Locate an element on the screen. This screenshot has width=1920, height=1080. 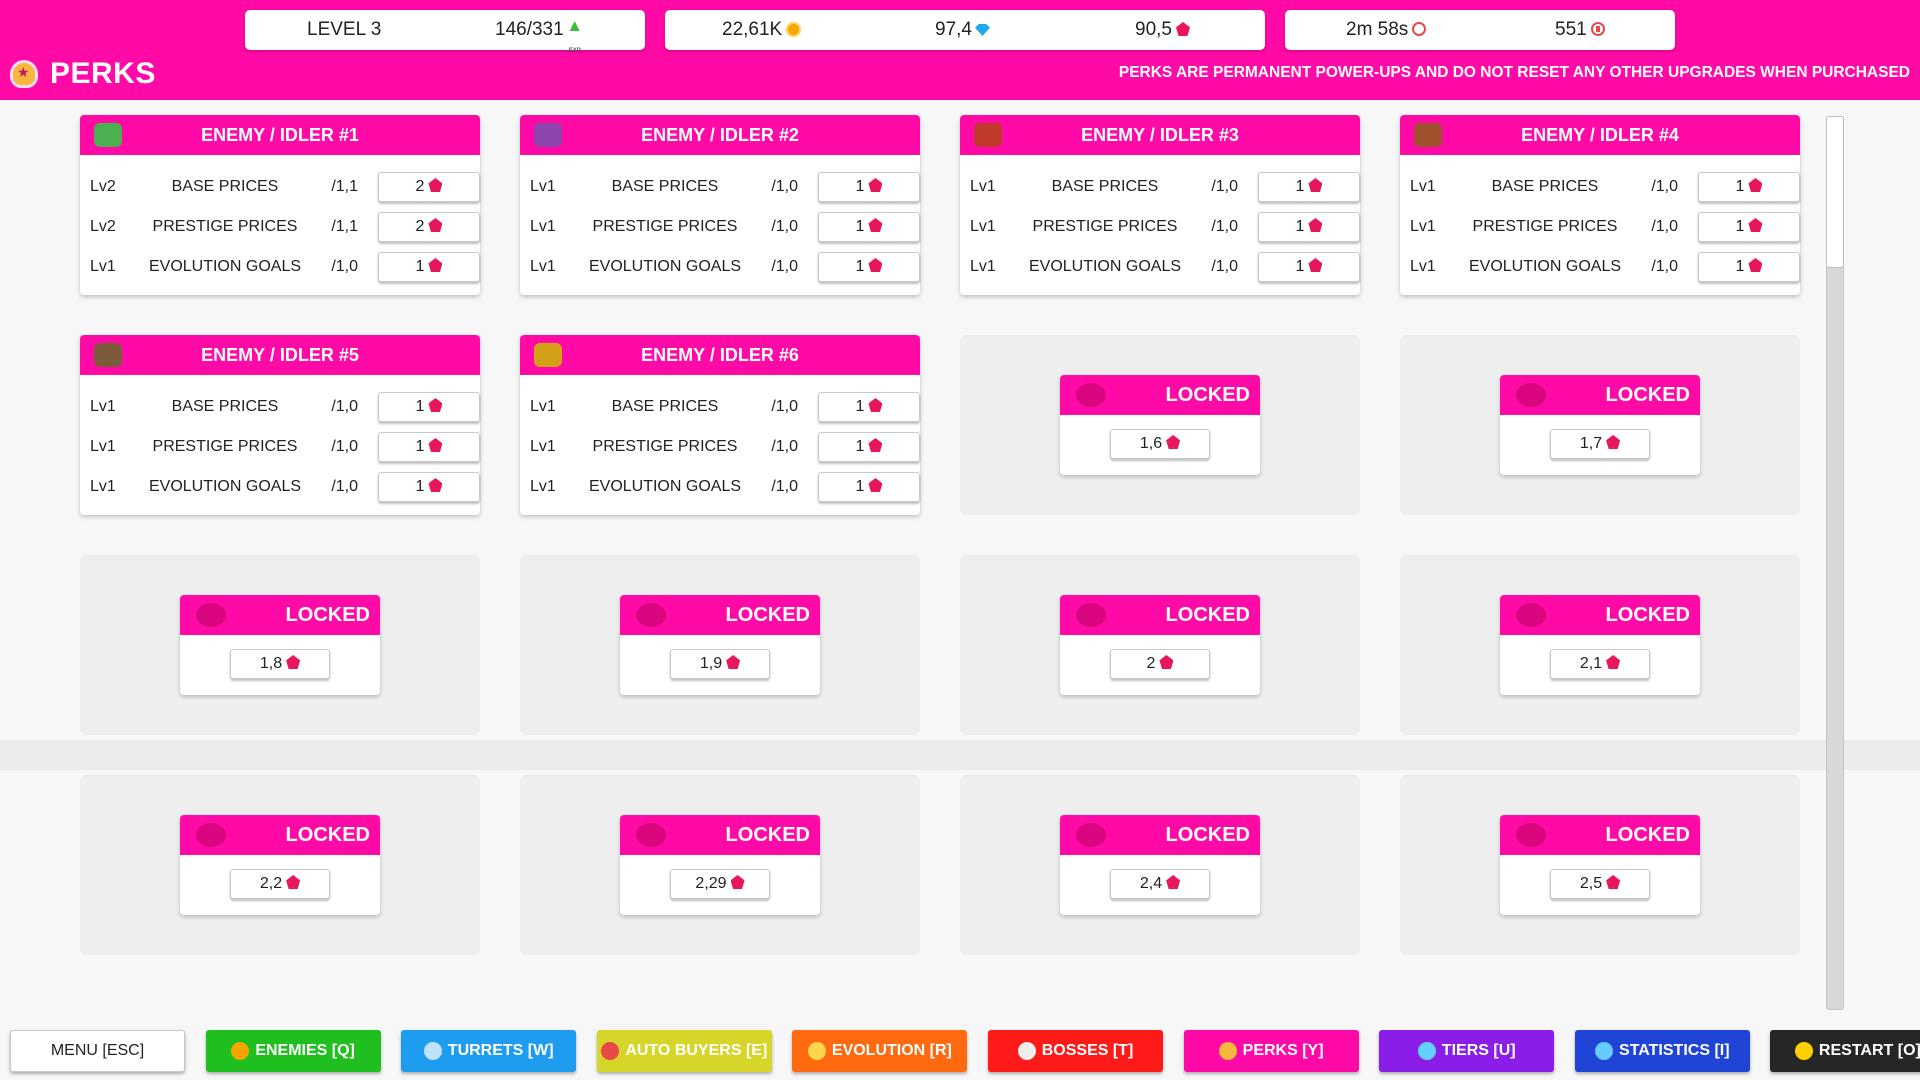
perk-row: Lv1 PRESTIGE PRICES/1,0 1 is located at coordinates (1605, 227).